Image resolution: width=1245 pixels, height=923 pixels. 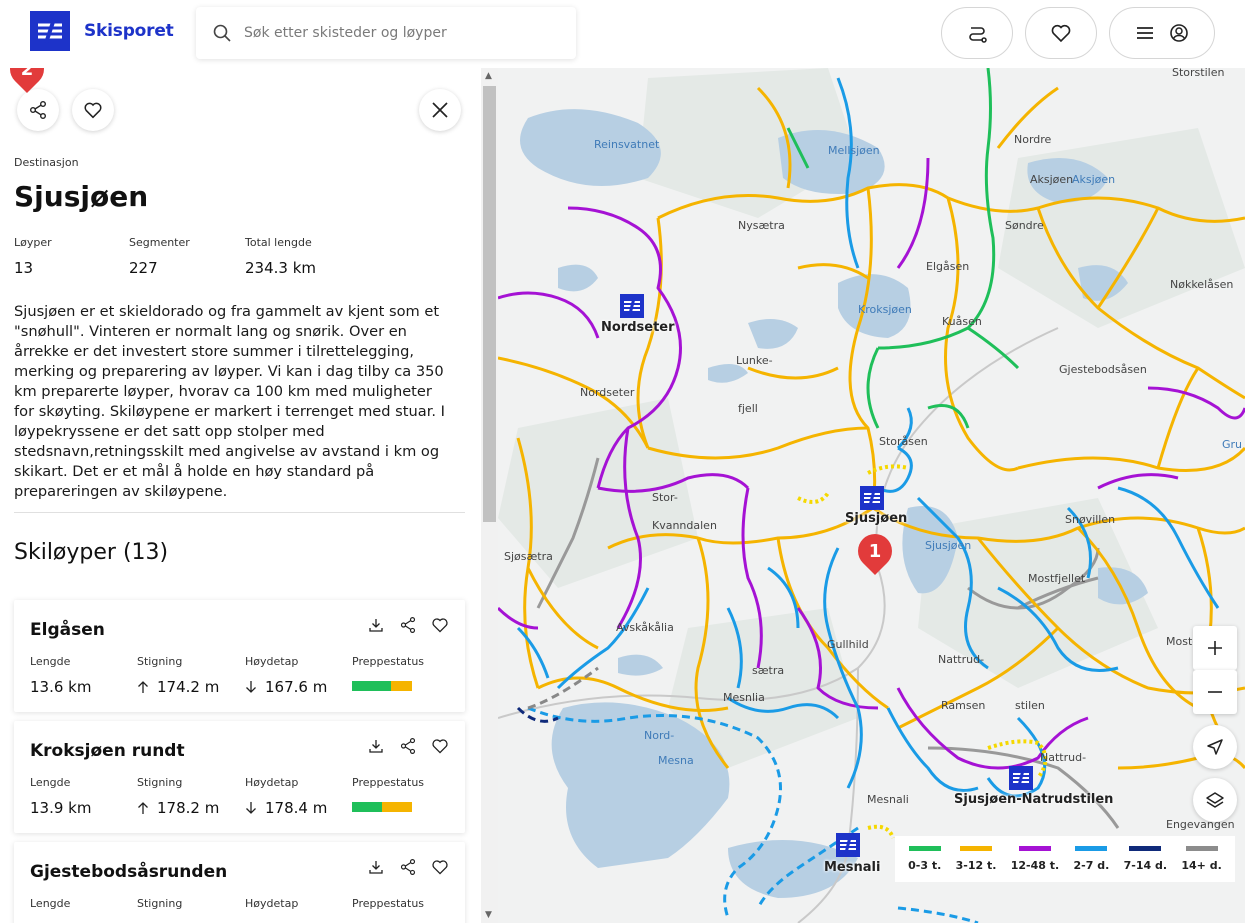 I want to click on locate-icon, so click(x=1215, y=747).